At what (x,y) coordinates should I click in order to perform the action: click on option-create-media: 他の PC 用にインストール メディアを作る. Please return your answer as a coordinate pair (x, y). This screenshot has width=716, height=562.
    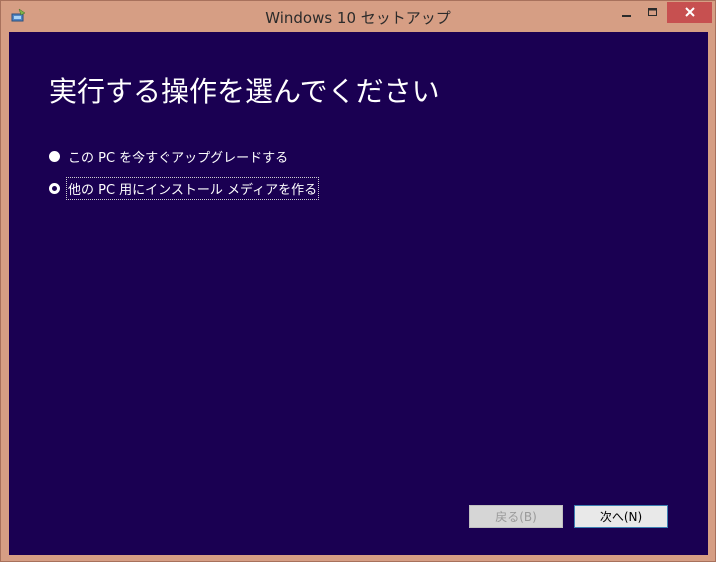
    Looking at the image, I should click on (184, 188).